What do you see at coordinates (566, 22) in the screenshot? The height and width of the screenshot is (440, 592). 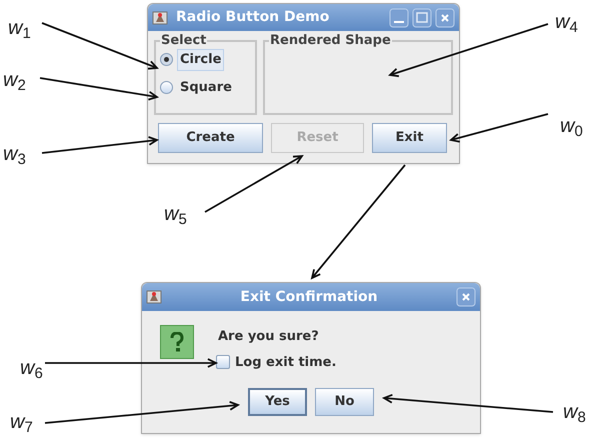 I see `annotation-label: w$_{4}$` at bounding box center [566, 22].